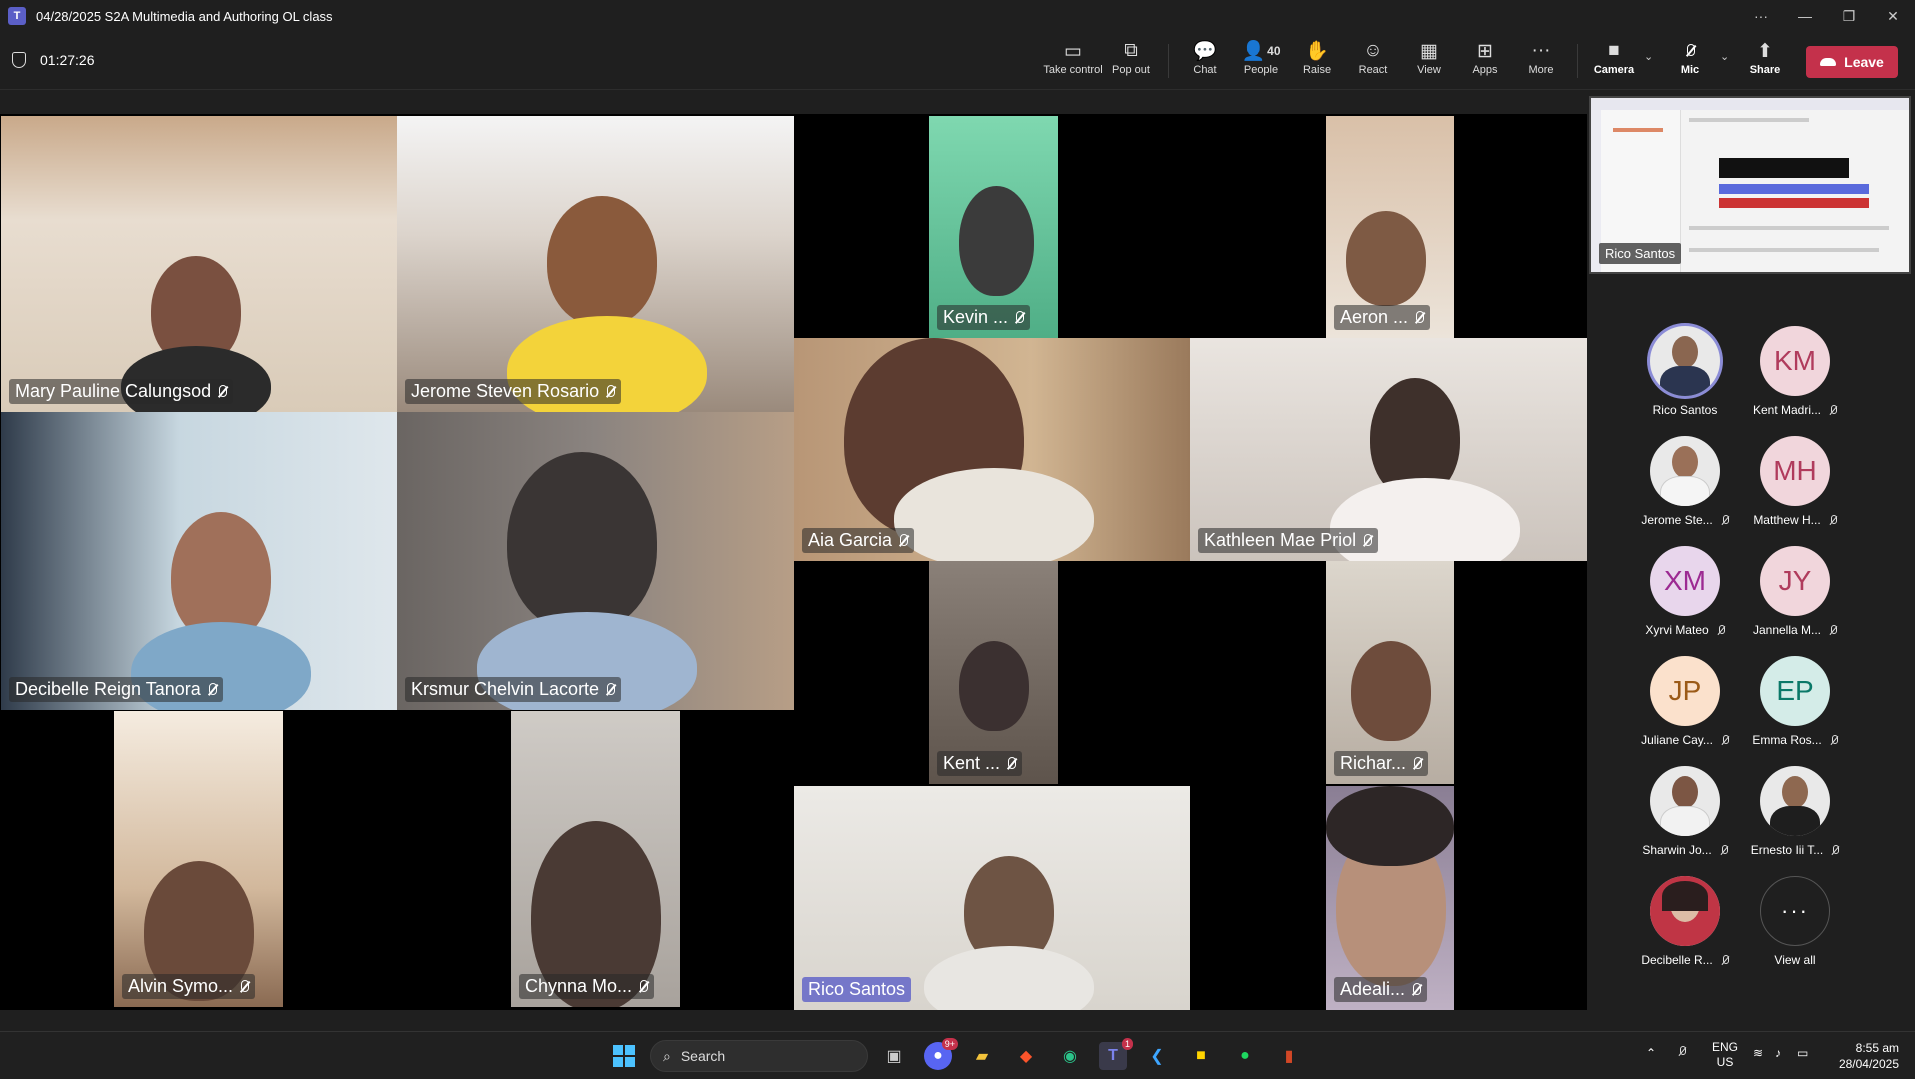 The width and height of the screenshot is (1915, 1079). I want to click on video-tile: Mary Pauline Calungsod, so click(199, 264).